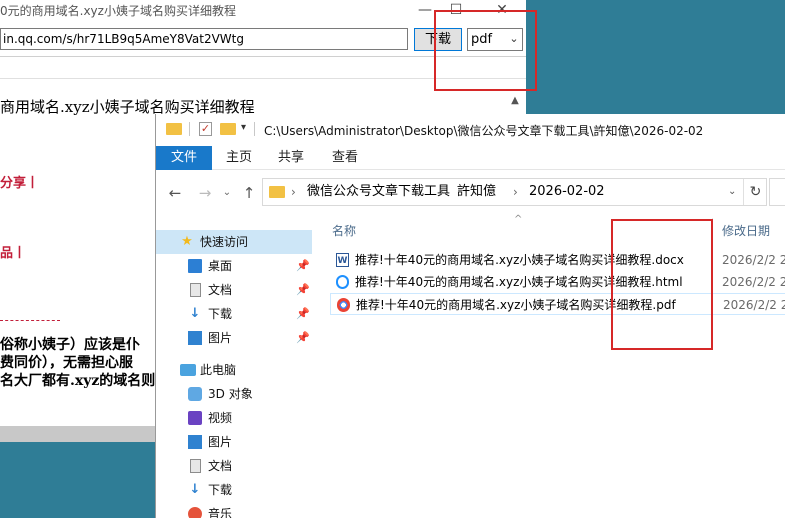 The image size is (785, 518). What do you see at coordinates (195, 266) in the screenshot?
I see `desktop-icon` at bounding box center [195, 266].